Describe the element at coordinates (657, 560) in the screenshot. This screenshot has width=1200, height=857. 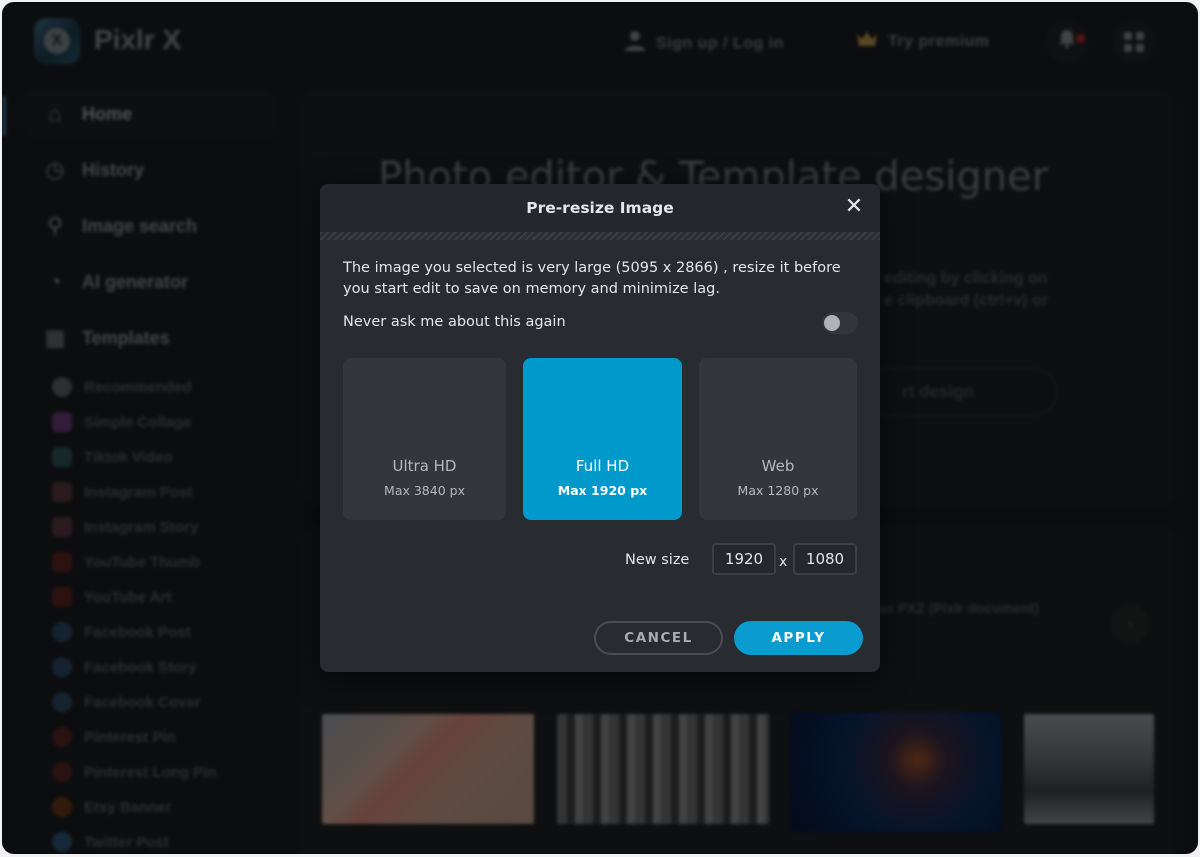
I see `new-size-label: New size` at that location.